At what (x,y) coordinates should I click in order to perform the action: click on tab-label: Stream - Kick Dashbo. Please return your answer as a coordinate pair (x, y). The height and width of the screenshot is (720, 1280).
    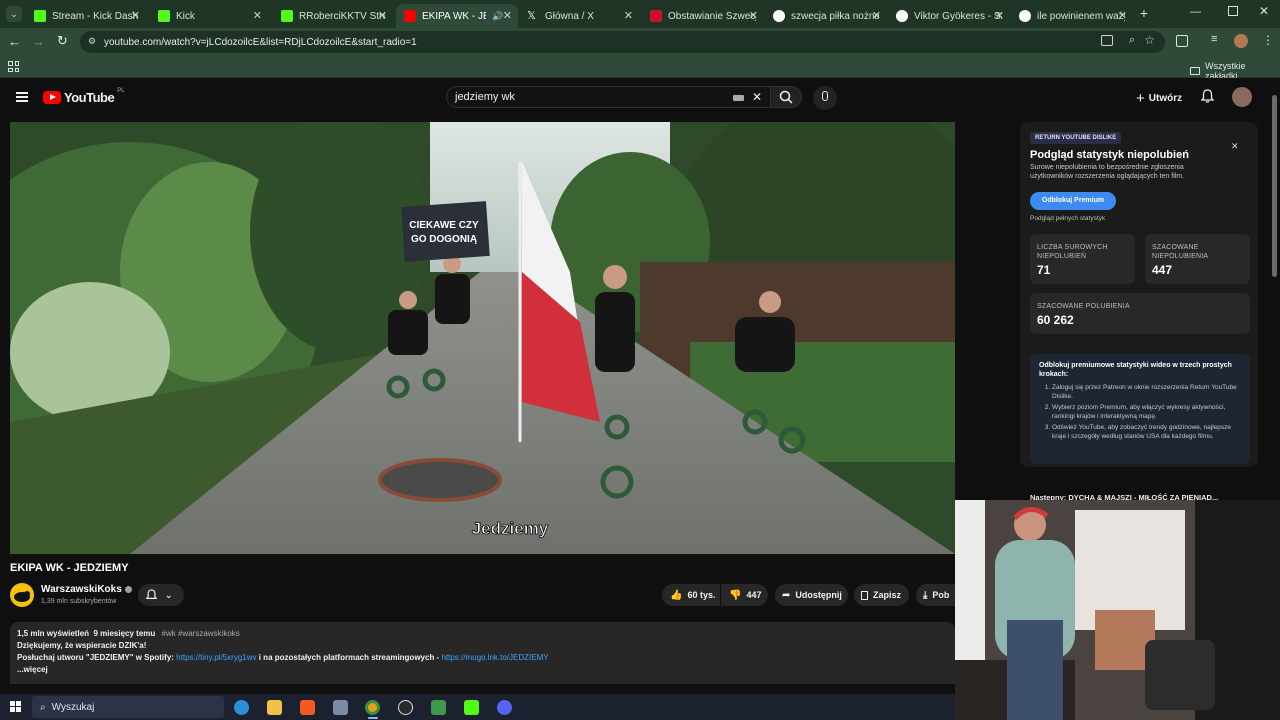
    Looking at the image, I should click on (95, 16).